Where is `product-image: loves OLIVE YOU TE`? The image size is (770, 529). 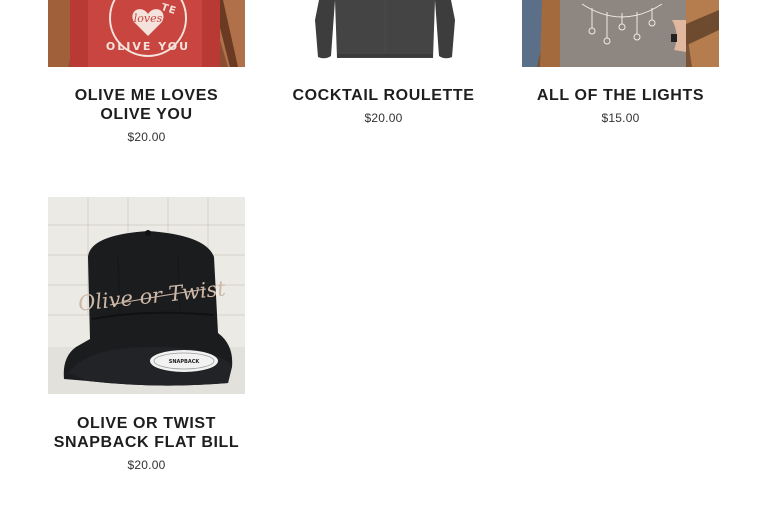 product-image: loves OLIVE YOU TE is located at coordinates (146, 33).